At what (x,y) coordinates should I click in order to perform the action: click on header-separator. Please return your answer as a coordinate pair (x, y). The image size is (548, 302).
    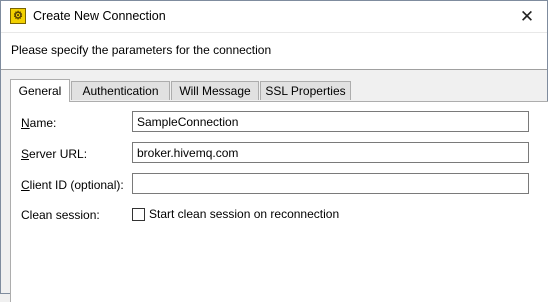
    Looking at the image, I should click on (274, 69).